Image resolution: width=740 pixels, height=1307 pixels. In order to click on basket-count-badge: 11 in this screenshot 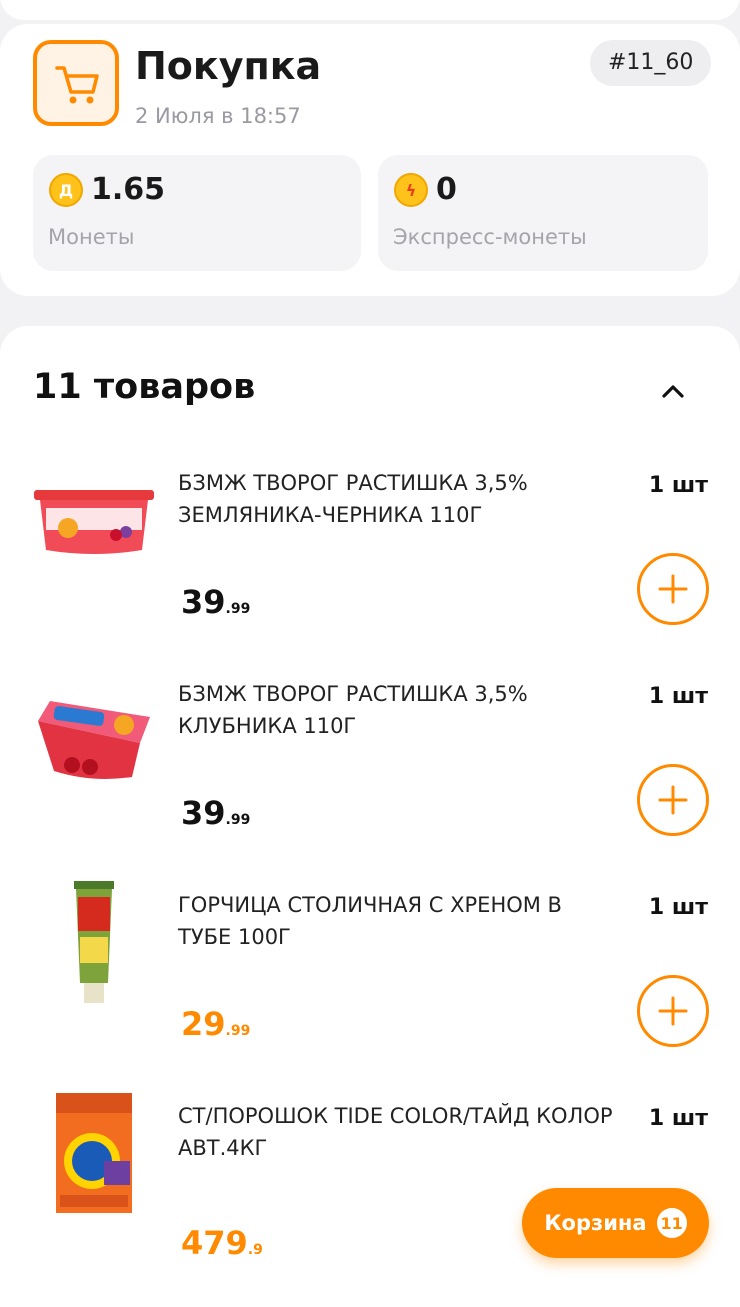, I will do `click(671, 1223)`.